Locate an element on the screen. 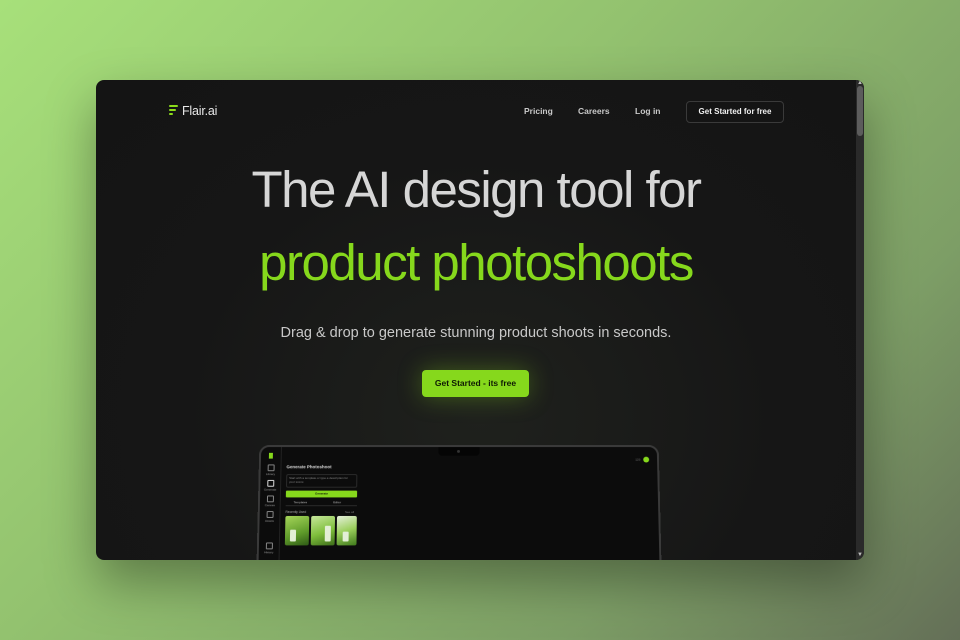 The height and width of the screenshot is (640, 960). panel-title: Generate Photoshoot is located at coordinates (308, 466).